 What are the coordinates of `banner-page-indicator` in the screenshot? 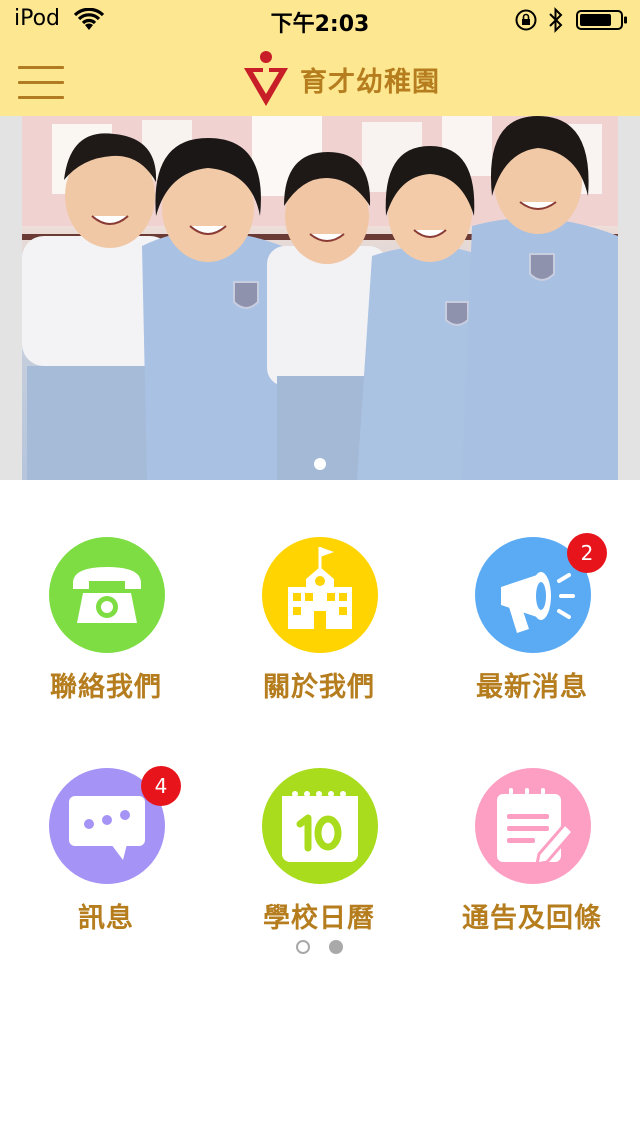 It's located at (320, 464).